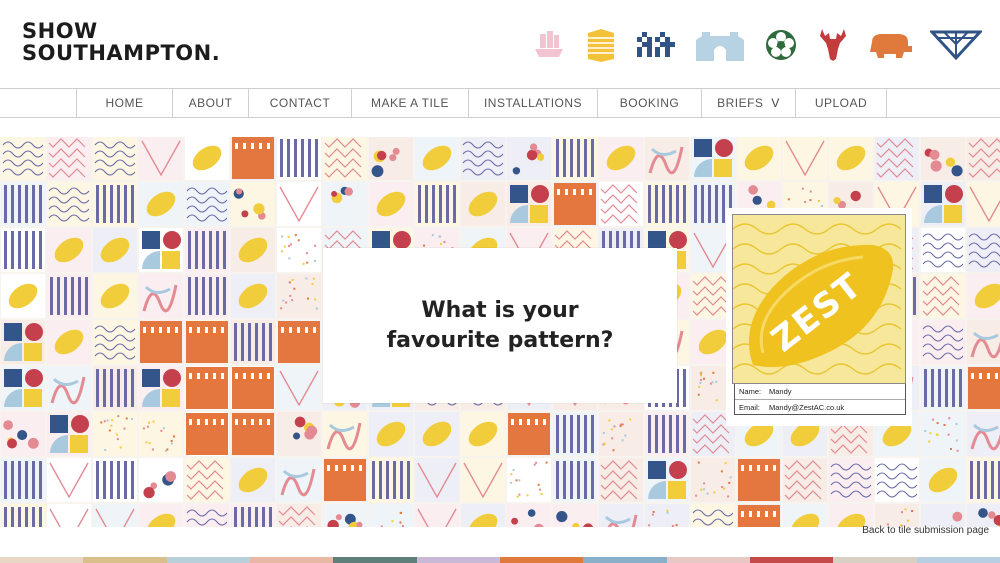 This screenshot has width=1000, height=563. What do you see at coordinates (841, 103) in the screenshot?
I see `nav-item-upload: UPLOAD` at bounding box center [841, 103].